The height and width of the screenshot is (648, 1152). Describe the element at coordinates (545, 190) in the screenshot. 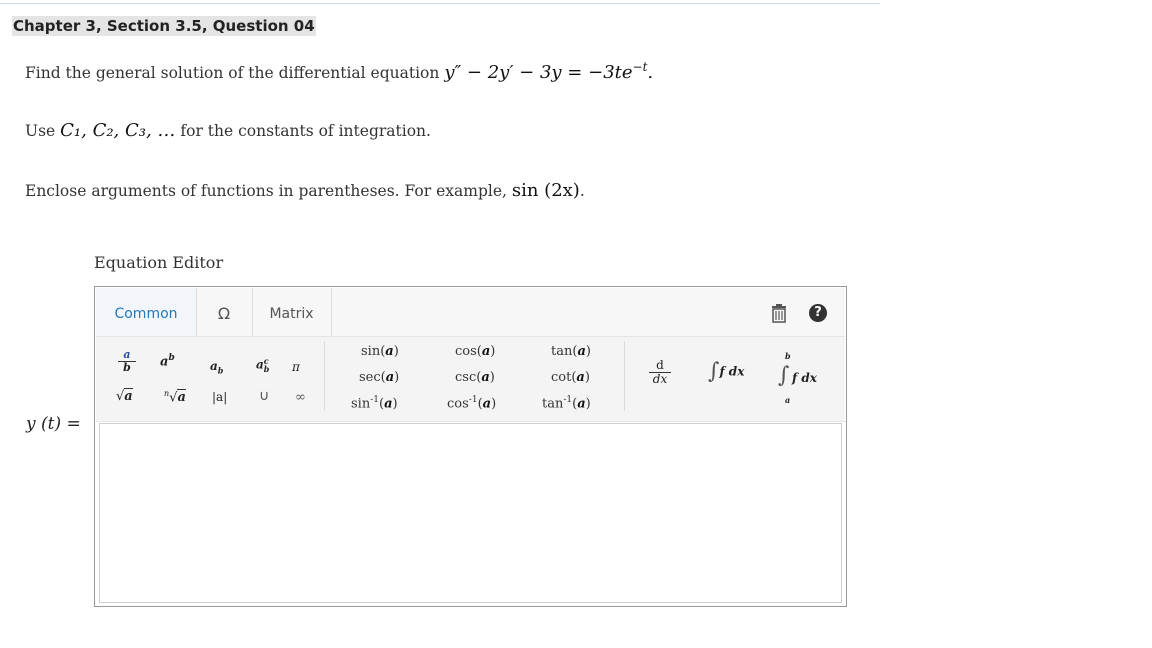

I see `args-example: sin (2x)` at that location.